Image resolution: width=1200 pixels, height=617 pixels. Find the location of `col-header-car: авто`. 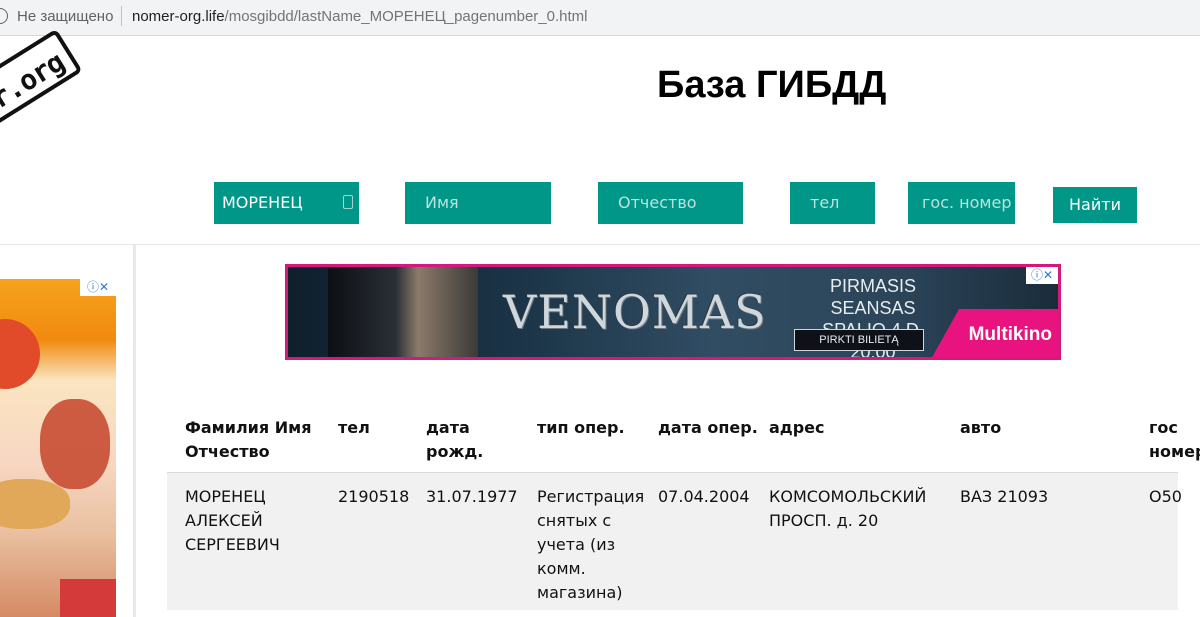

col-header-car: авто is located at coordinates (981, 427).